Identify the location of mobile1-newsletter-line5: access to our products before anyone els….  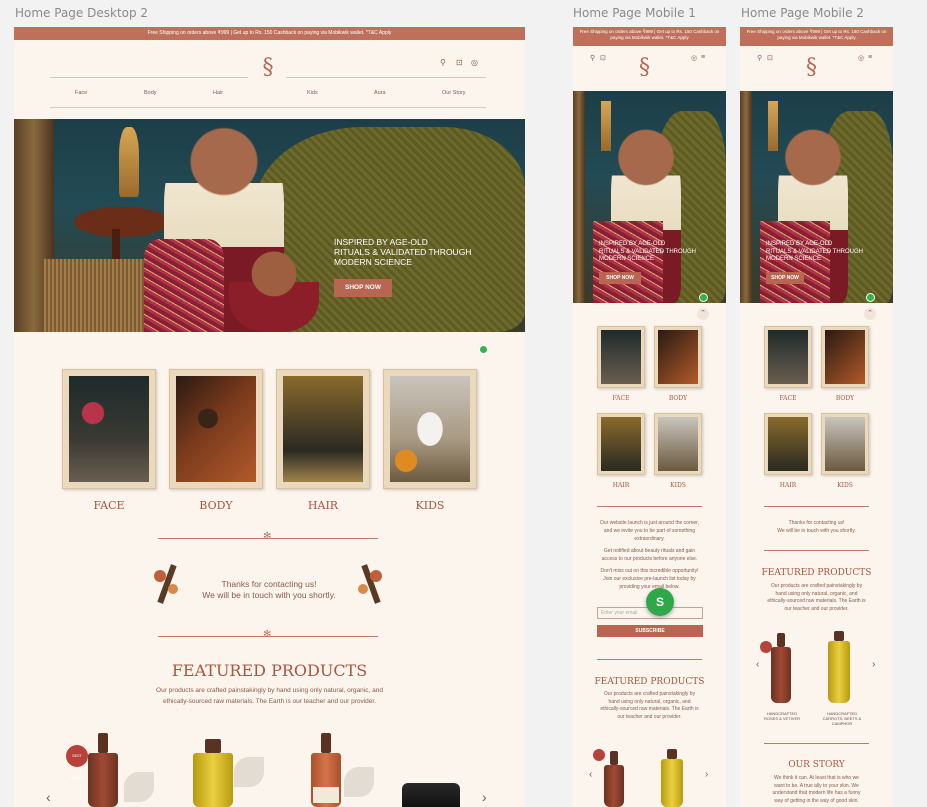
(649, 559).